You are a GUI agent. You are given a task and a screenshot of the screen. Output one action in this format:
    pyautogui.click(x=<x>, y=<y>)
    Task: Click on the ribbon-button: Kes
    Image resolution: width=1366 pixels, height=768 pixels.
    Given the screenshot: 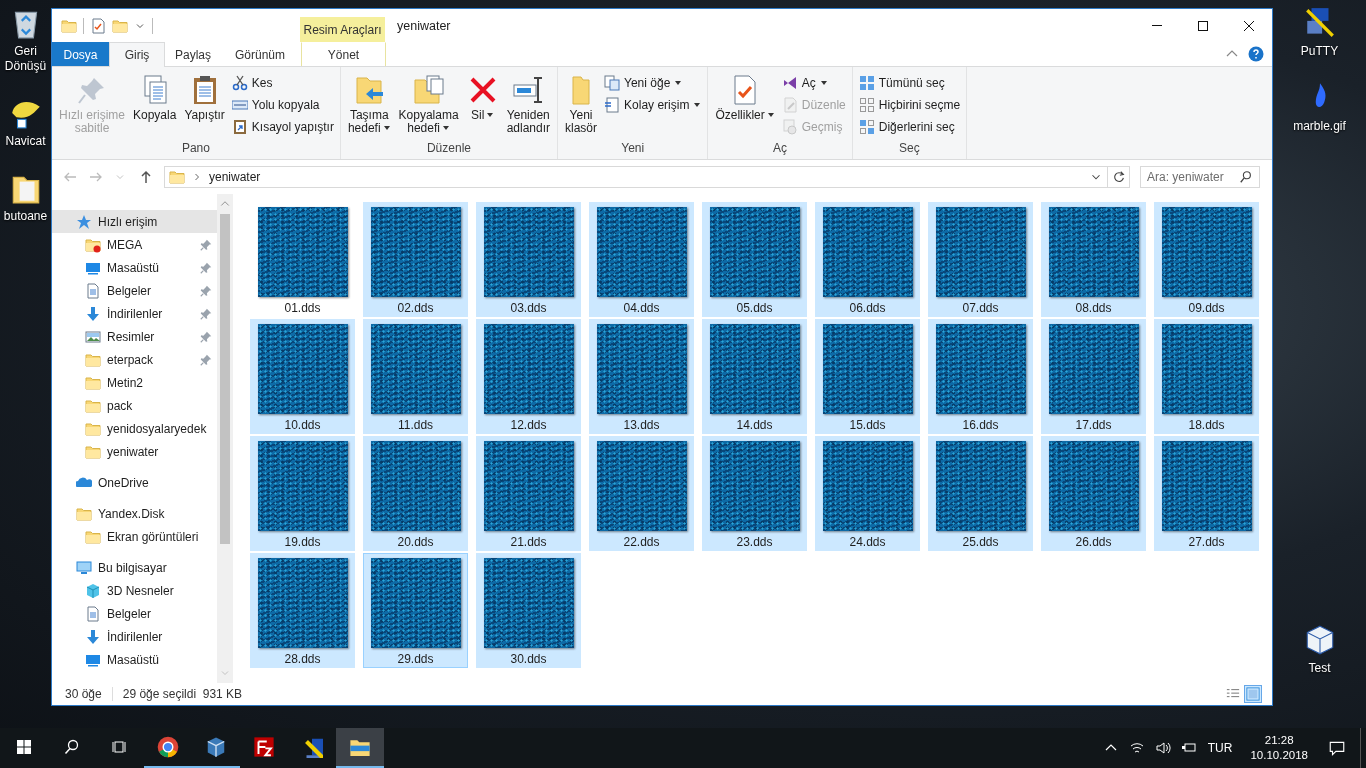 What is the action you would take?
    pyautogui.click(x=282, y=82)
    